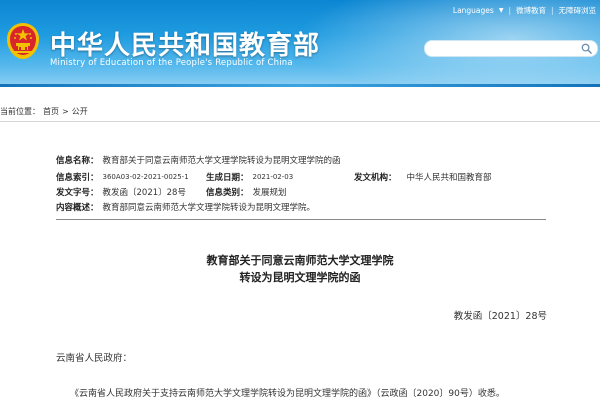 This screenshot has height=417, width=600. What do you see at coordinates (77, 160) in the screenshot?
I see `meta-label-name: 信息名称：` at bounding box center [77, 160].